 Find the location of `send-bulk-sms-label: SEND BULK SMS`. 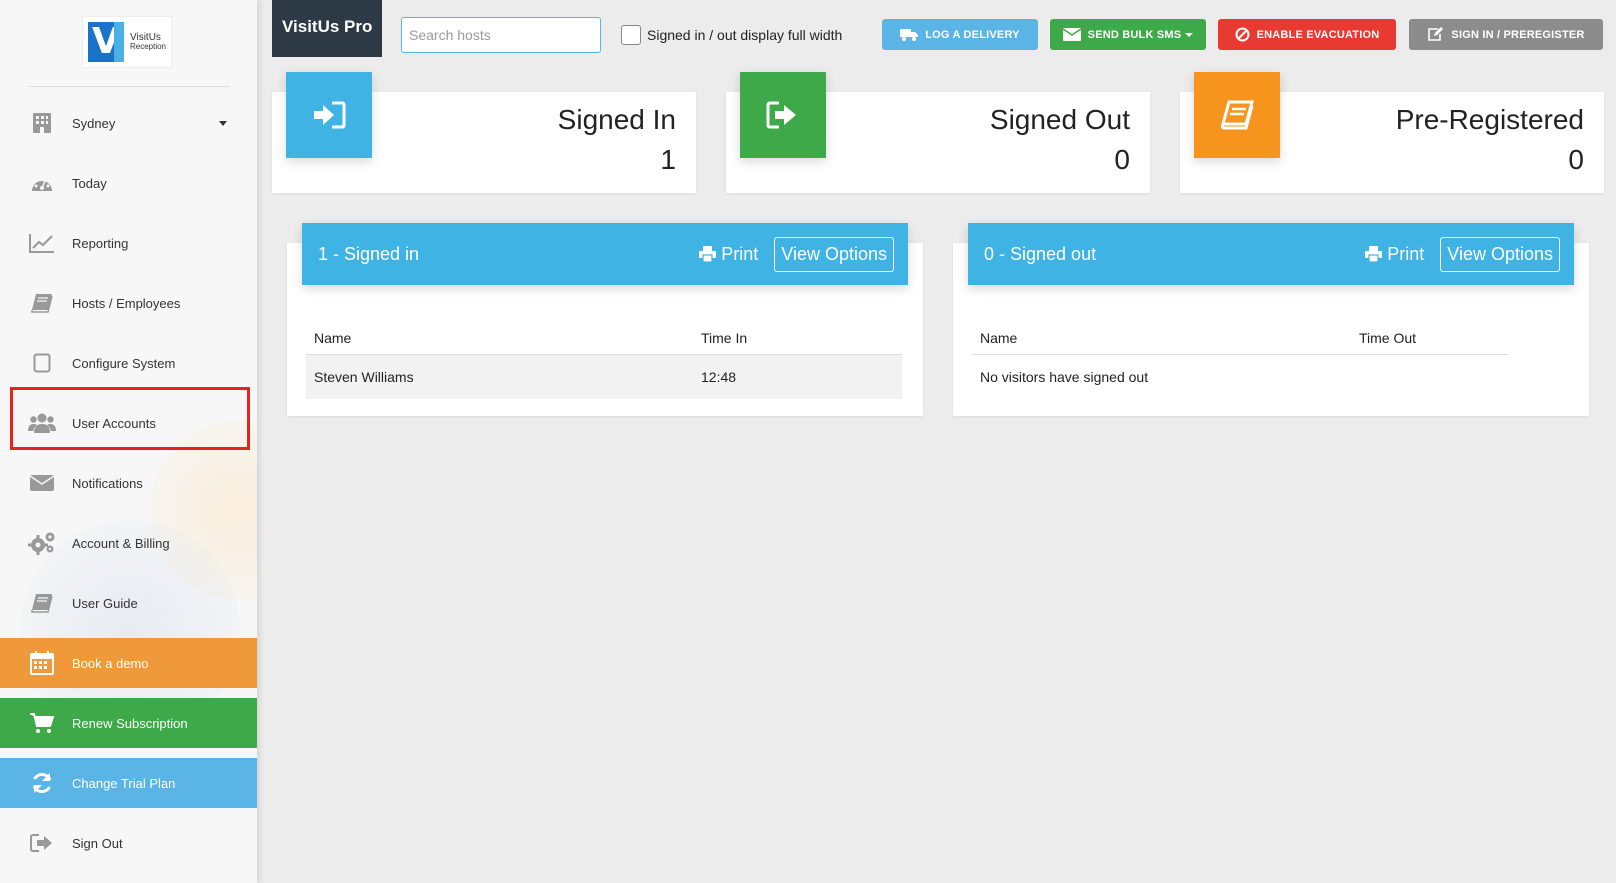

send-bulk-sms-label: SEND BULK SMS is located at coordinates (1134, 34).